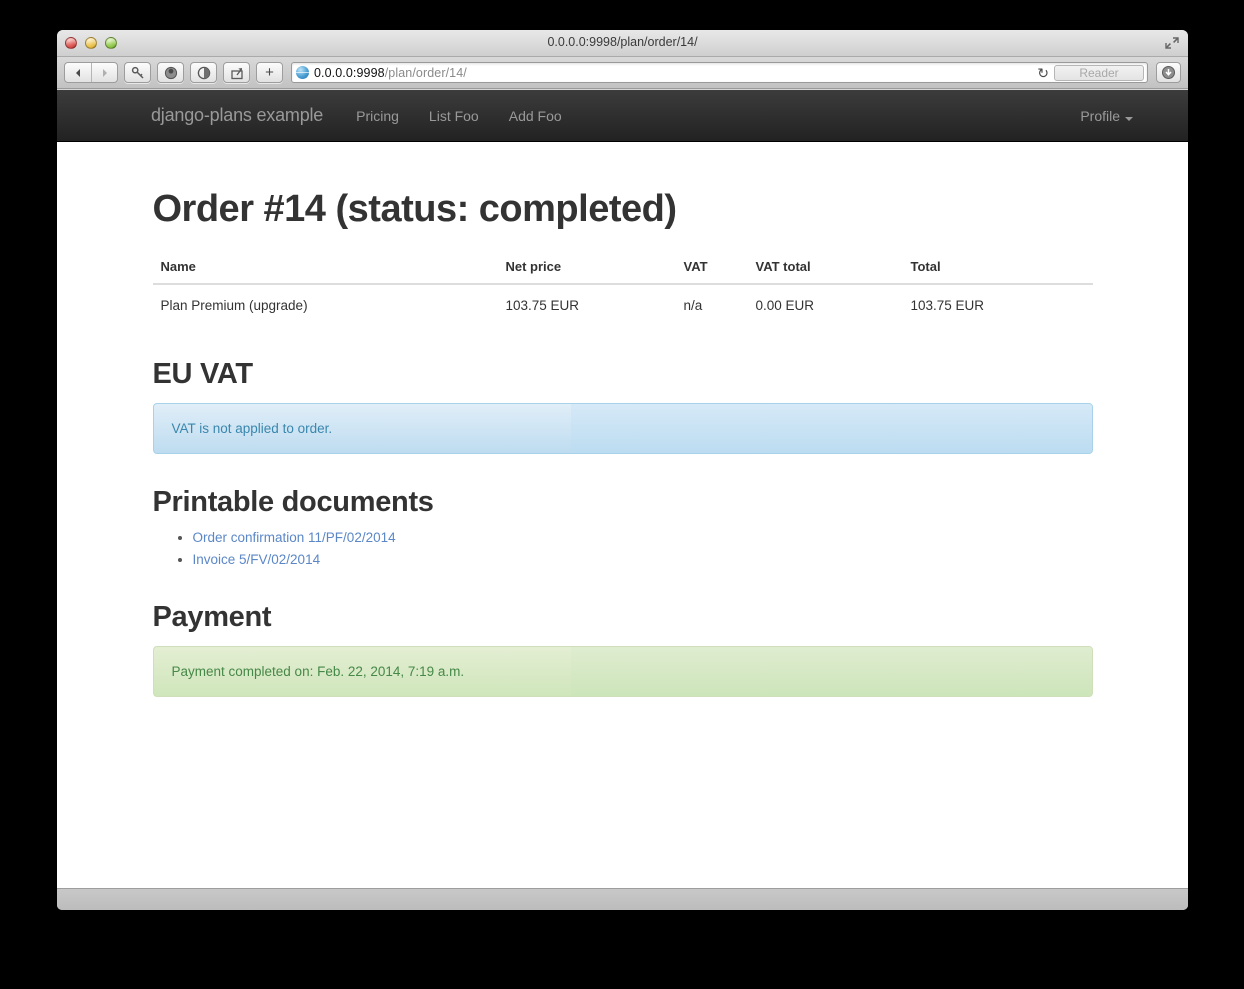  Describe the element at coordinates (1129, 118) in the screenshot. I see `chevron-down-icon` at that location.